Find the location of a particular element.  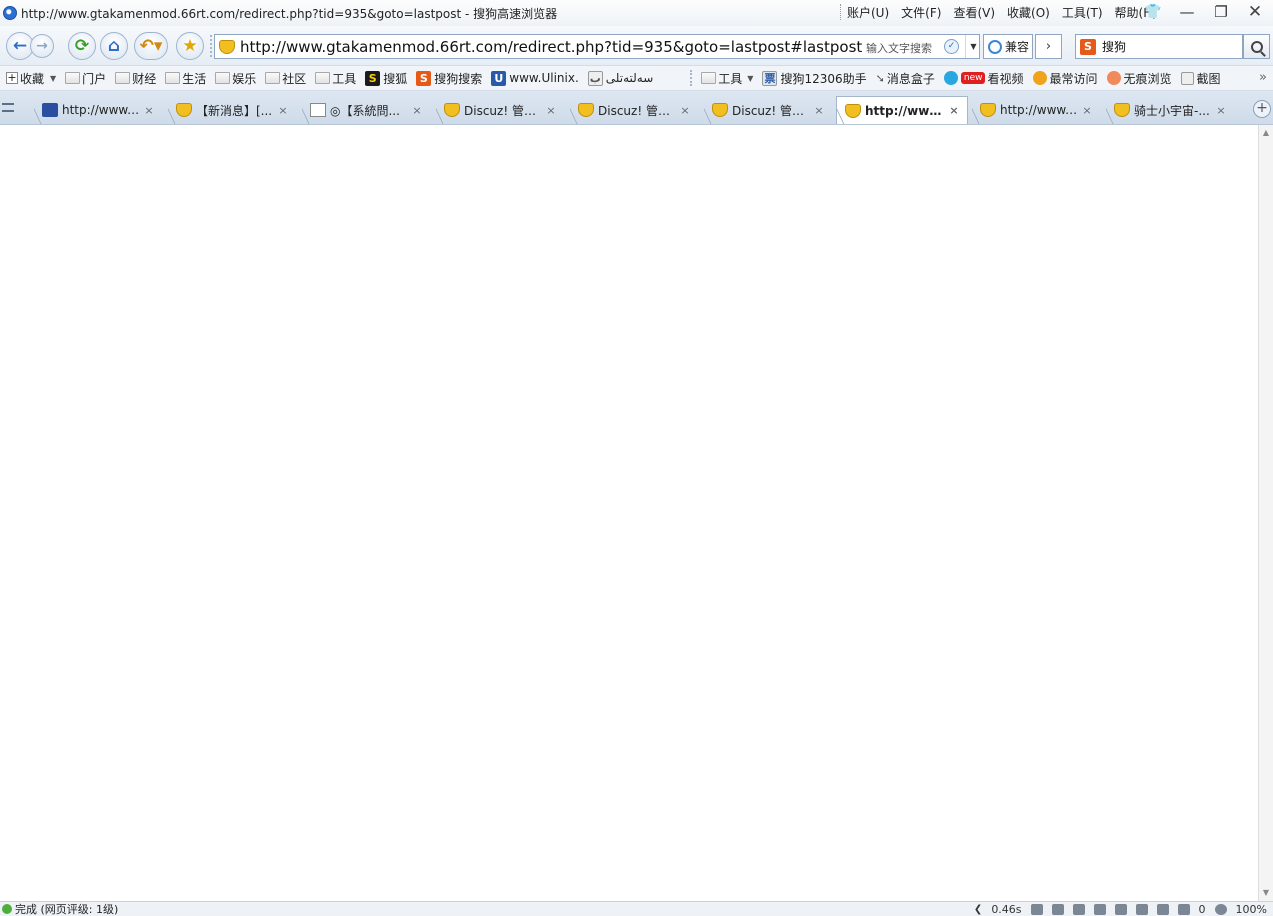

new-tab-button: + is located at coordinates (1262, 109).